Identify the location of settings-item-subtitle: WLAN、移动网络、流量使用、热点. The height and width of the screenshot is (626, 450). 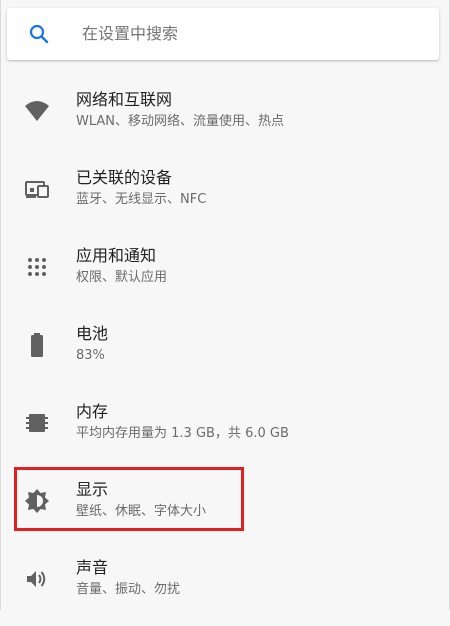
(180, 121).